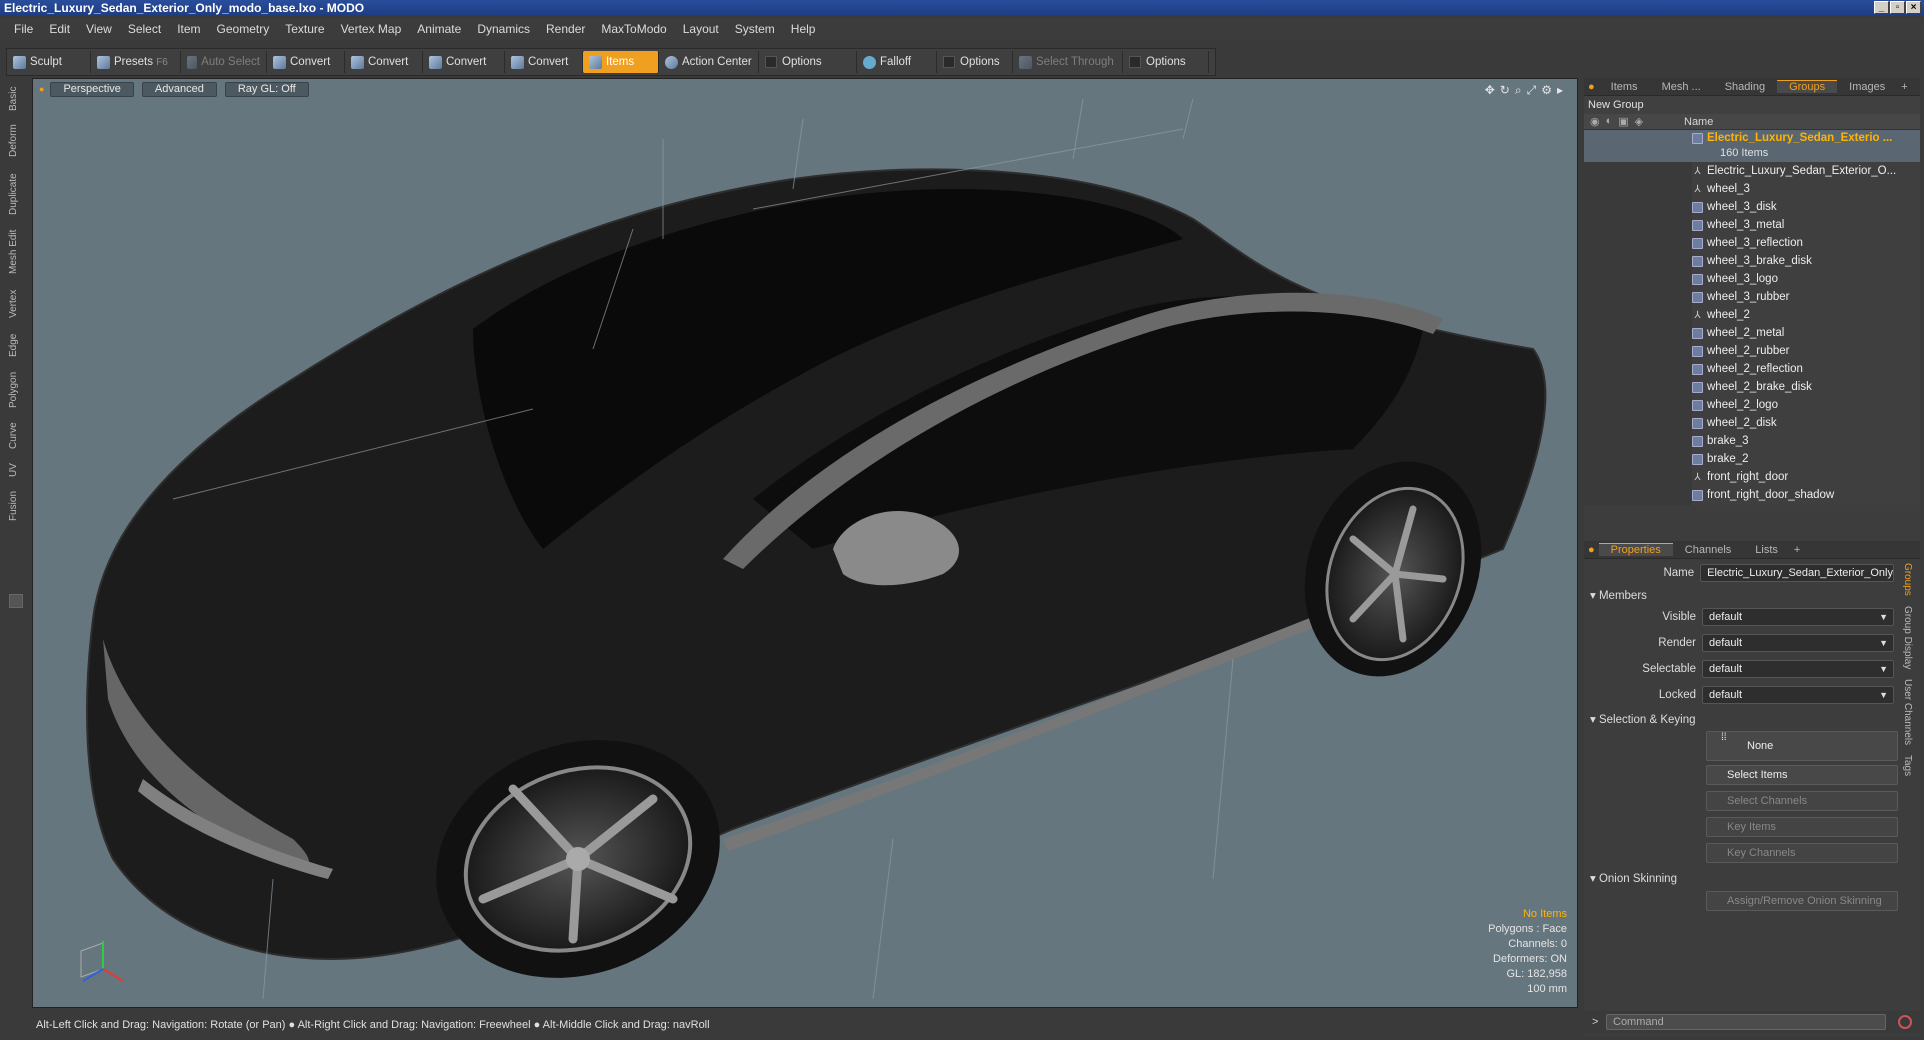  I want to click on rotate-icon: ↻, so click(1505, 90).